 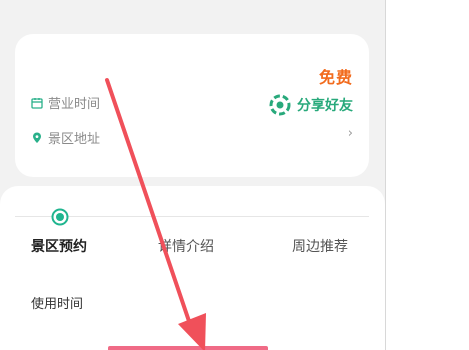 What do you see at coordinates (320, 246) in the screenshot?
I see `tab-nearby: 周边推荐` at bounding box center [320, 246].